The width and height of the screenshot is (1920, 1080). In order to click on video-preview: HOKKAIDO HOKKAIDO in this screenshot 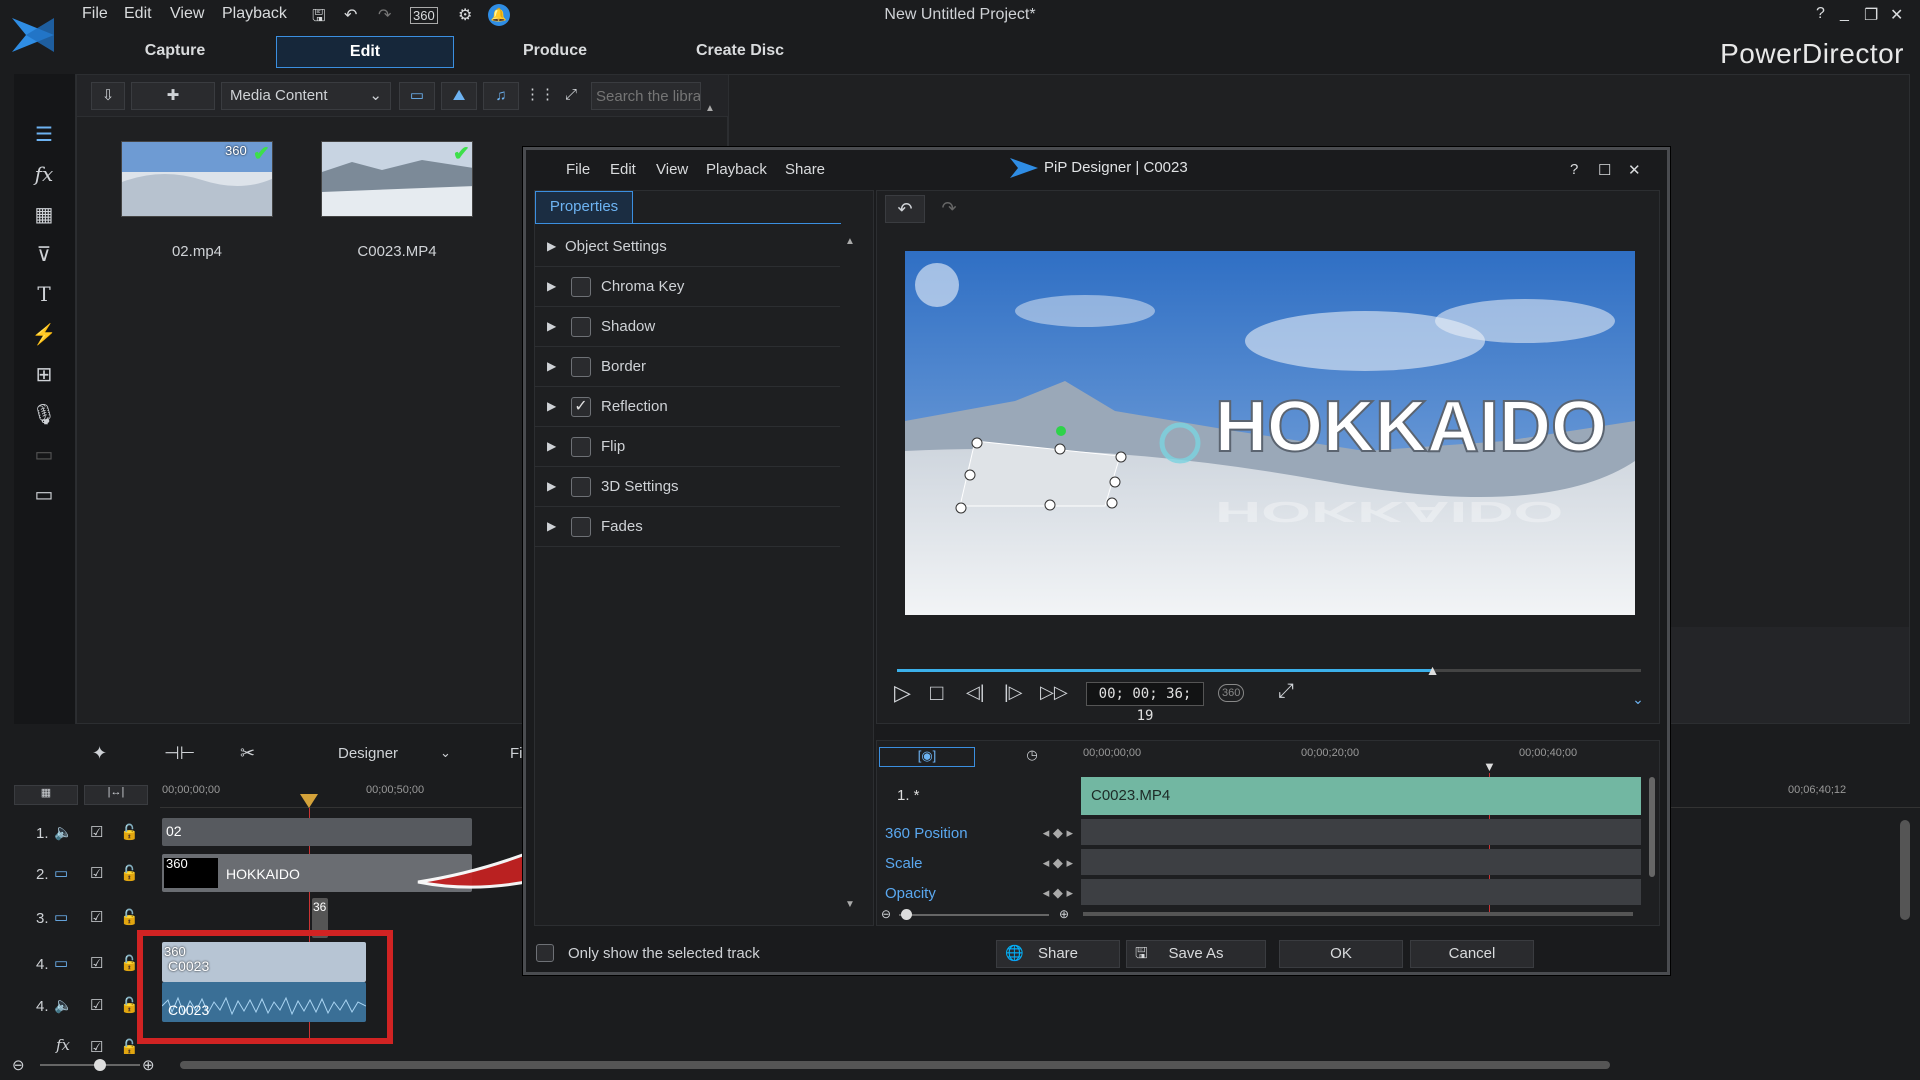, I will do `click(1270, 433)`.